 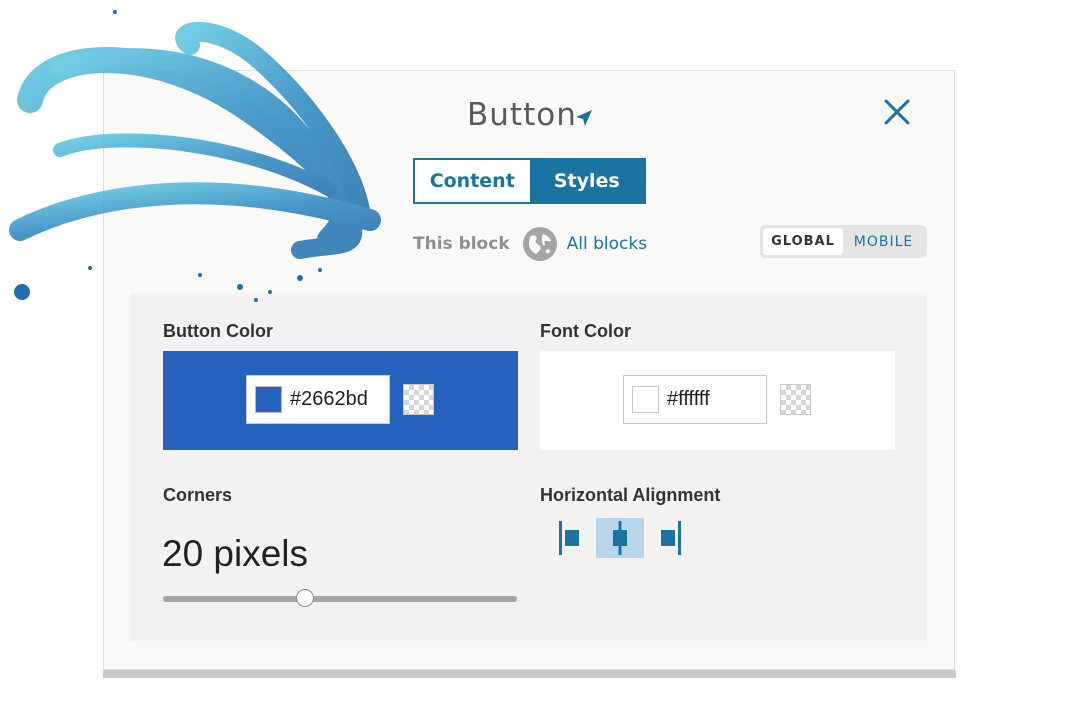 I want to click on panel-shadow, so click(x=529, y=674).